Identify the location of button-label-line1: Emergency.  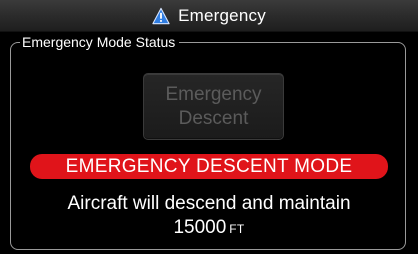
(213, 94).